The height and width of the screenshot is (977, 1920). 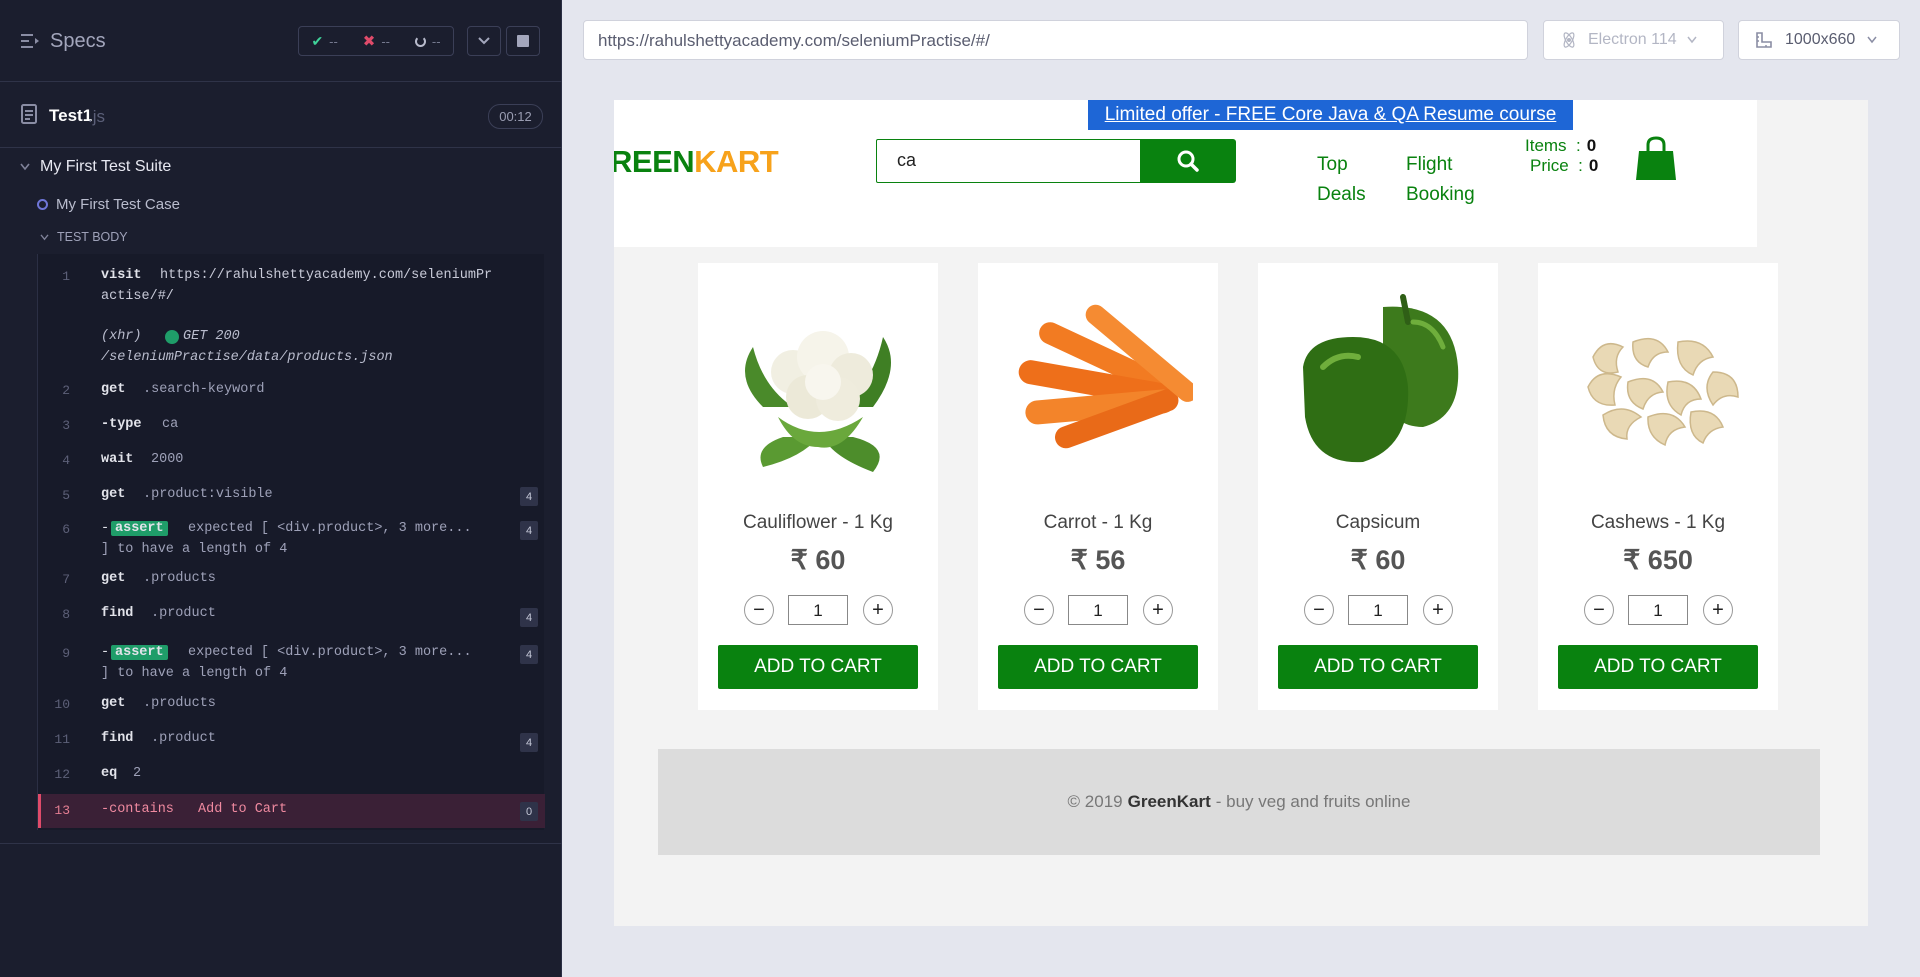 I want to click on carrot-image, so click(x=1100, y=382).